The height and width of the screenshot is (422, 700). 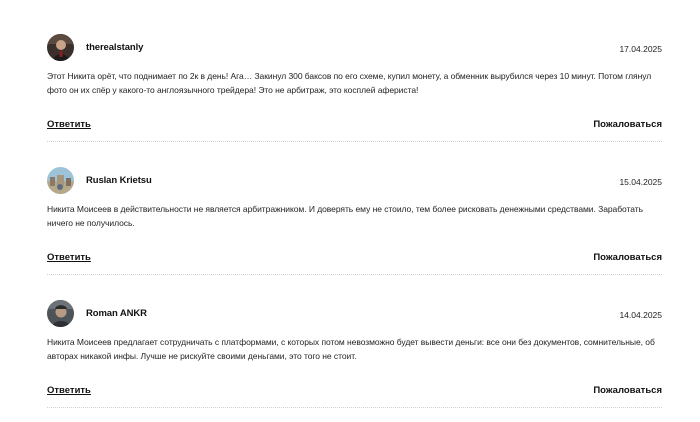 I want to click on comment-header: Ruslan Krietsu 15.04.2025, so click(x=354, y=180).